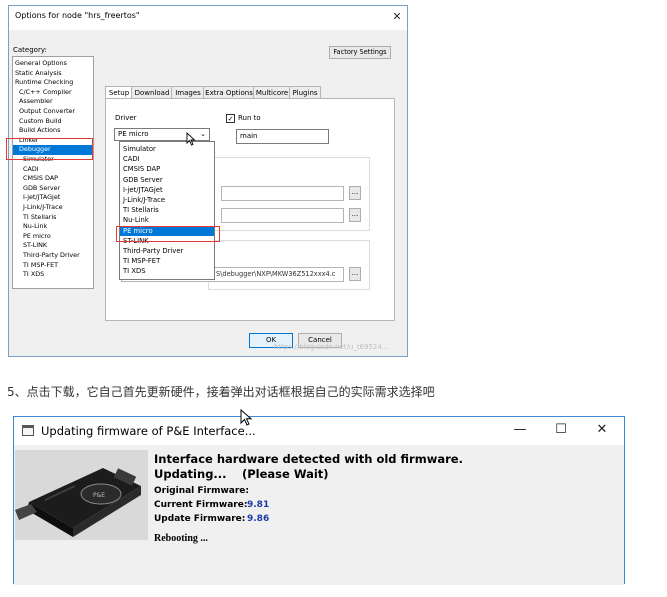 This screenshot has height=597, width=667. I want to click on category-item: Assembler, so click(36, 102).